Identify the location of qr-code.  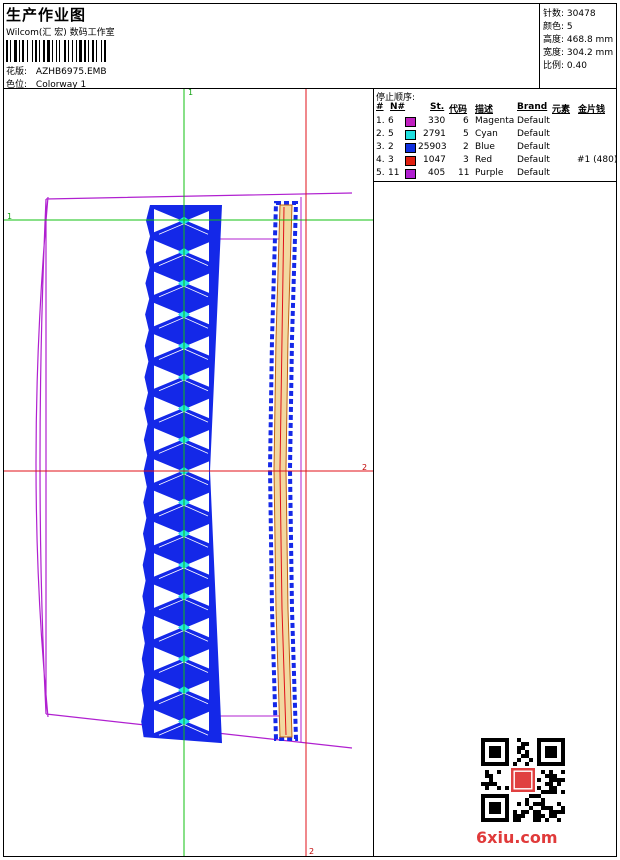
(523, 780).